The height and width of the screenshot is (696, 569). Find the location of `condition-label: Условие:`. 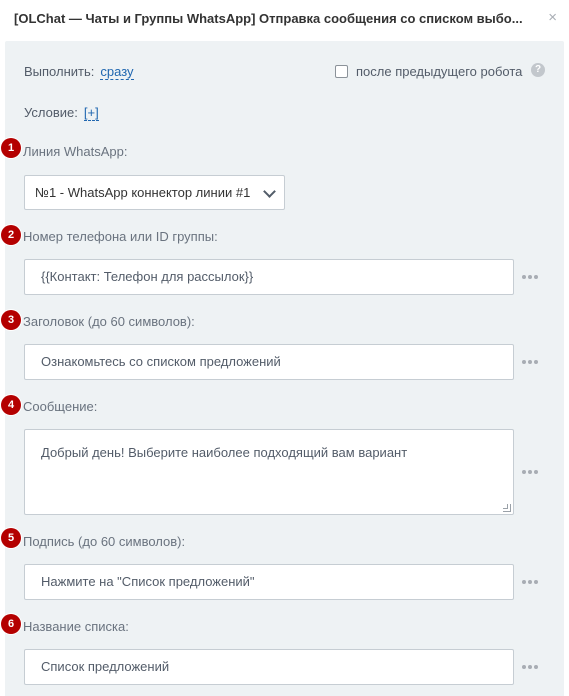

condition-label: Условие: is located at coordinates (51, 112).